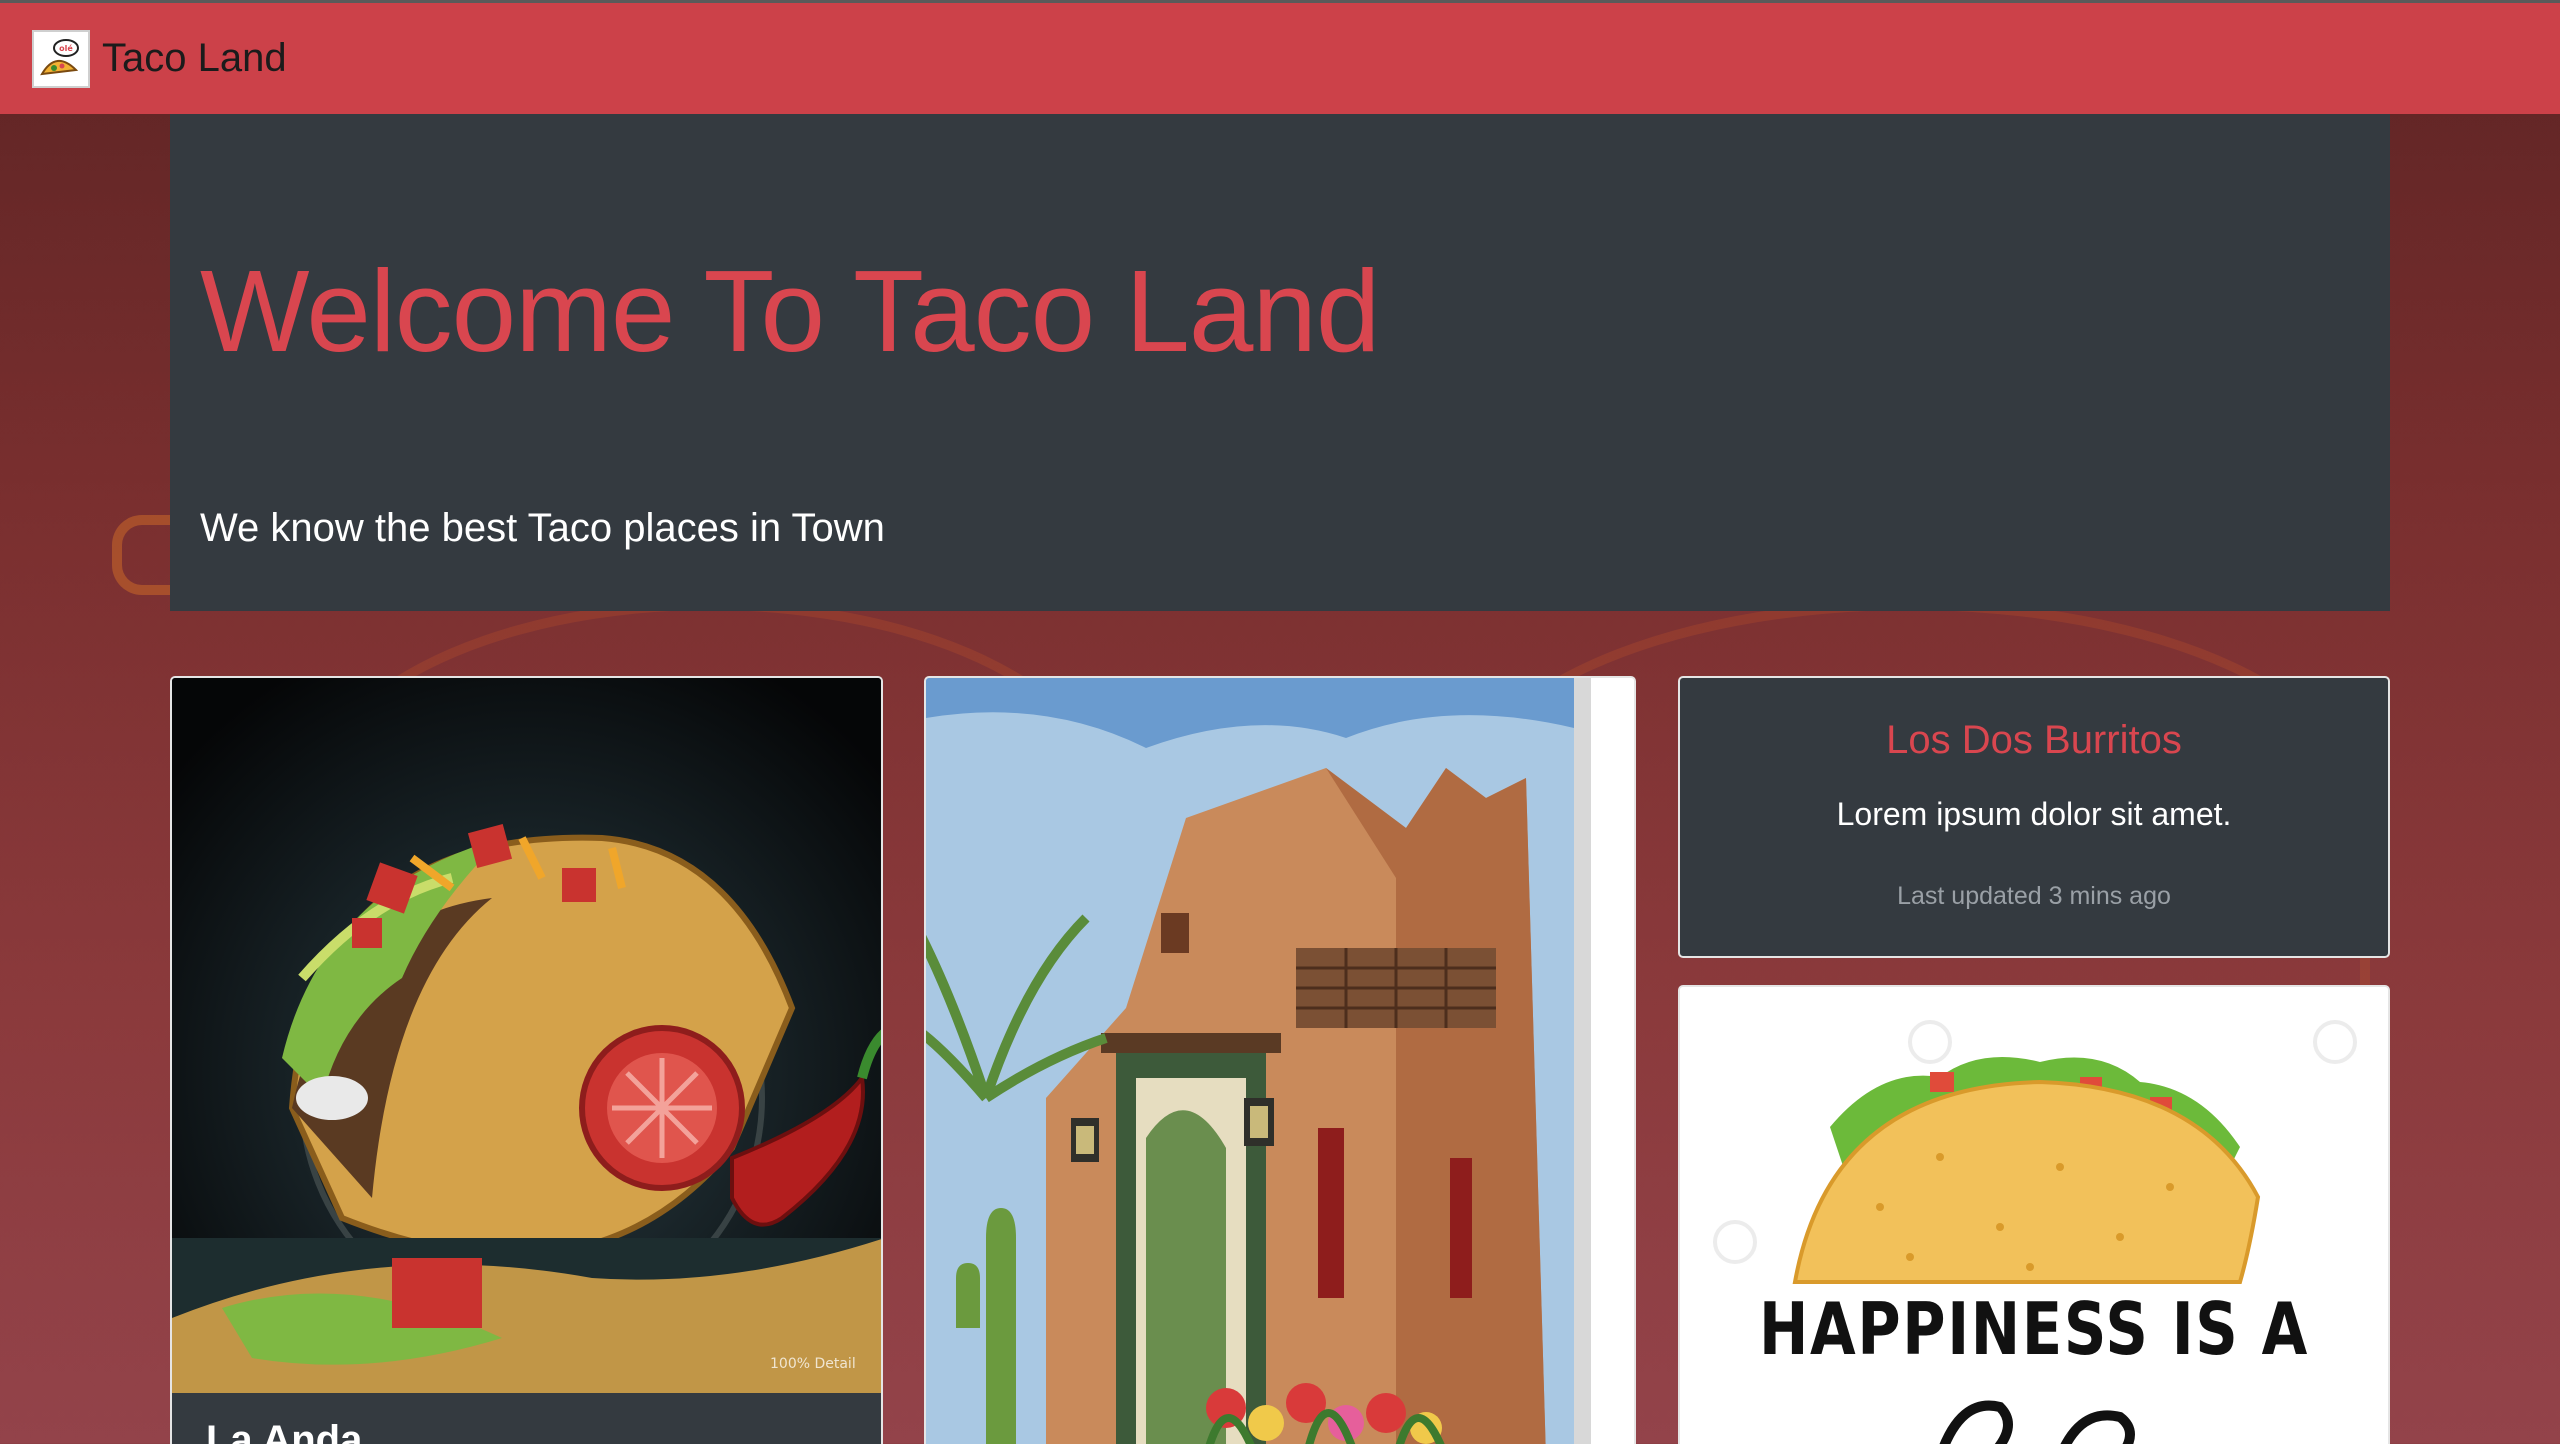  I want to click on card-title: La Anda, so click(284, 1431).